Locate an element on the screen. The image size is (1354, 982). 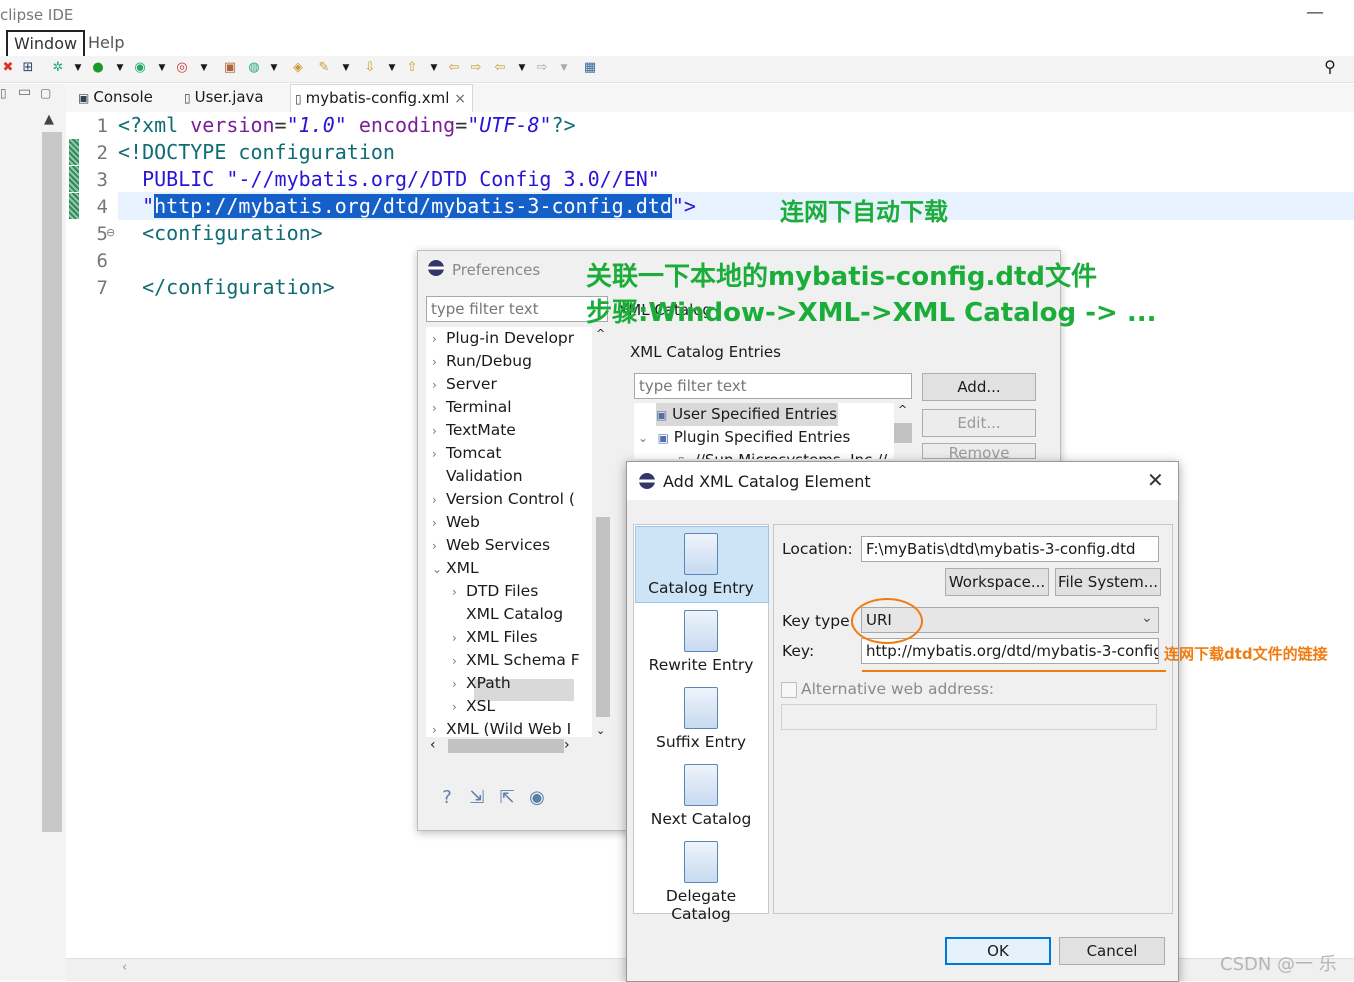
coverage-icon: ◉ is located at coordinates (140, 68).